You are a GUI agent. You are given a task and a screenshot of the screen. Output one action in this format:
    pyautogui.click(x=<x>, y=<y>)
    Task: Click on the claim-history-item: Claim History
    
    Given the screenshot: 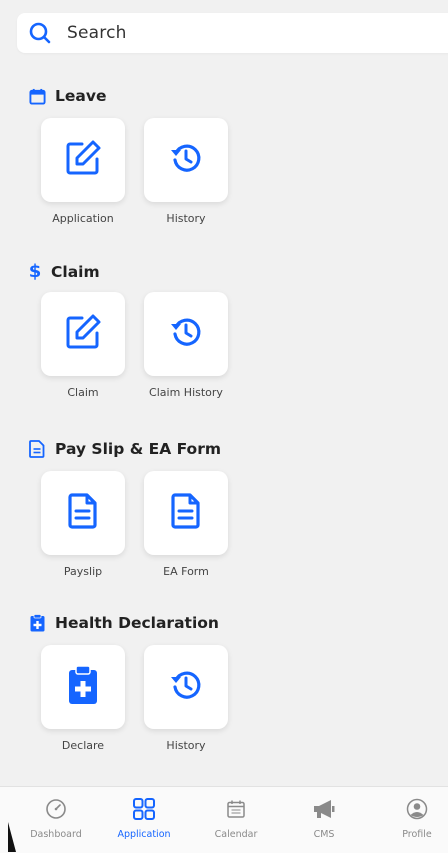 What is the action you would take?
    pyautogui.click(x=186, y=345)
    